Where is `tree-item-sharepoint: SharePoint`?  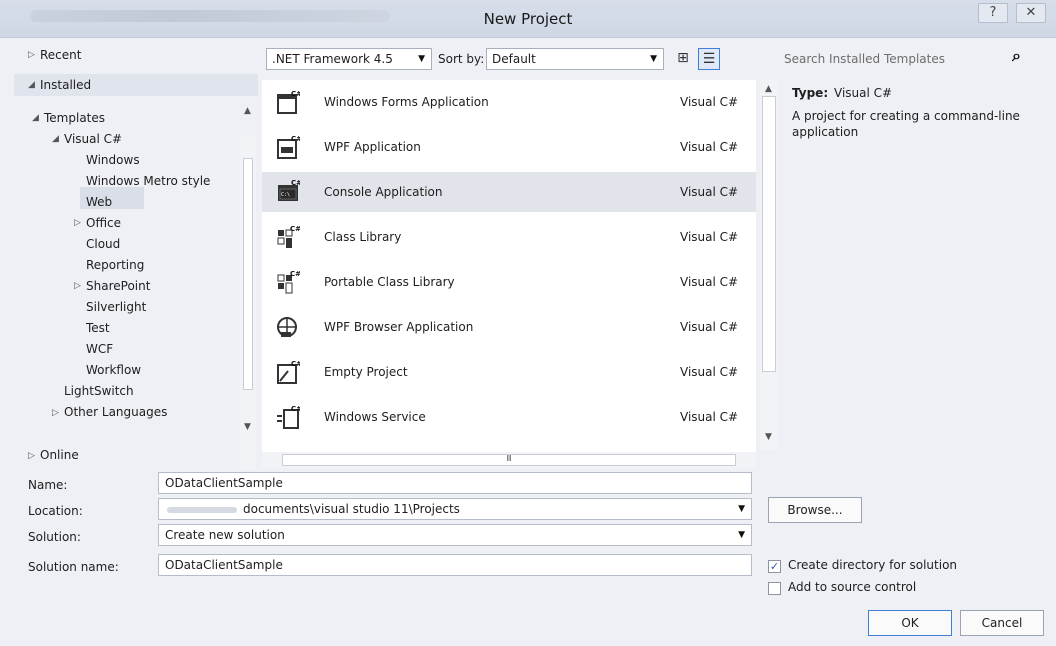 tree-item-sharepoint: SharePoint is located at coordinates (118, 286).